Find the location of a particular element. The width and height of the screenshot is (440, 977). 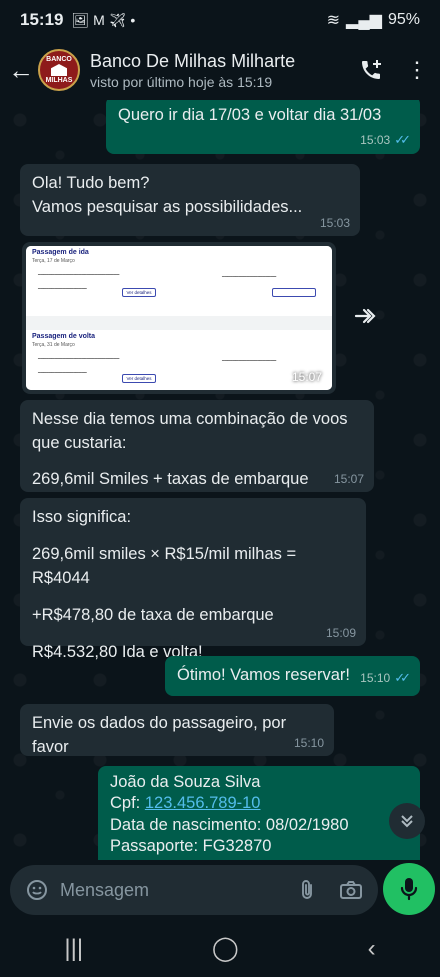

camera-icon is located at coordinates (351, 890).